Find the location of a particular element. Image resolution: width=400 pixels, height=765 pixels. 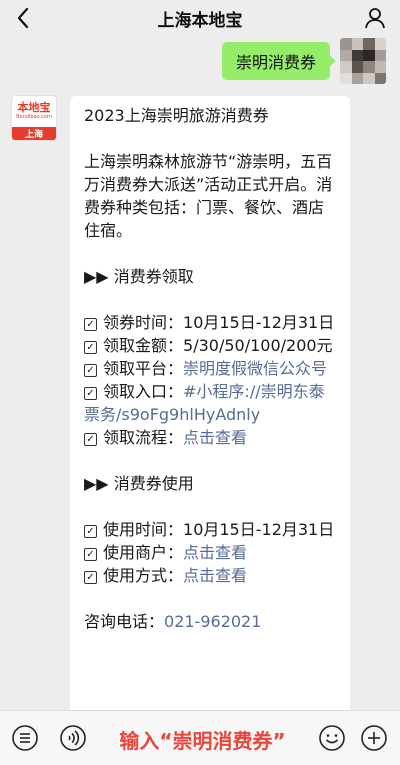

emoji-icon is located at coordinates (332, 738).